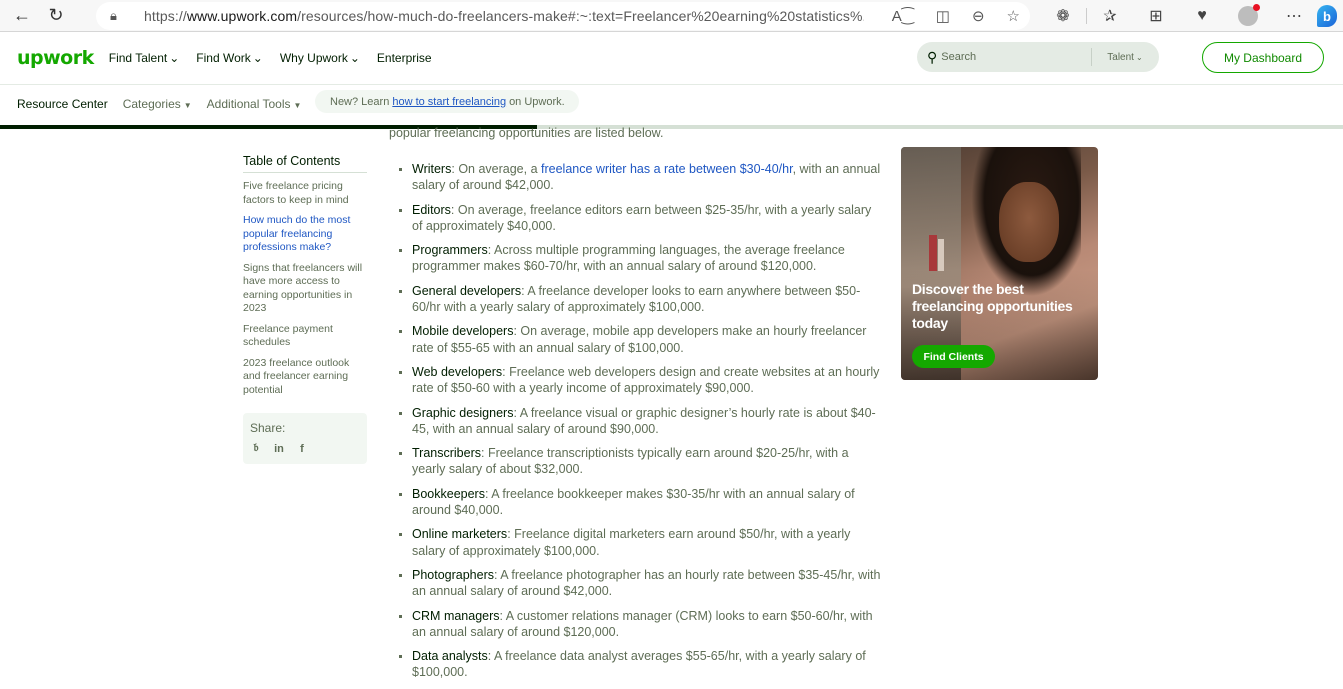 The image size is (1343, 689). What do you see at coordinates (498, 169) in the screenshot?
I see `profession-description: On average, a` at bounding box center [498, 169].